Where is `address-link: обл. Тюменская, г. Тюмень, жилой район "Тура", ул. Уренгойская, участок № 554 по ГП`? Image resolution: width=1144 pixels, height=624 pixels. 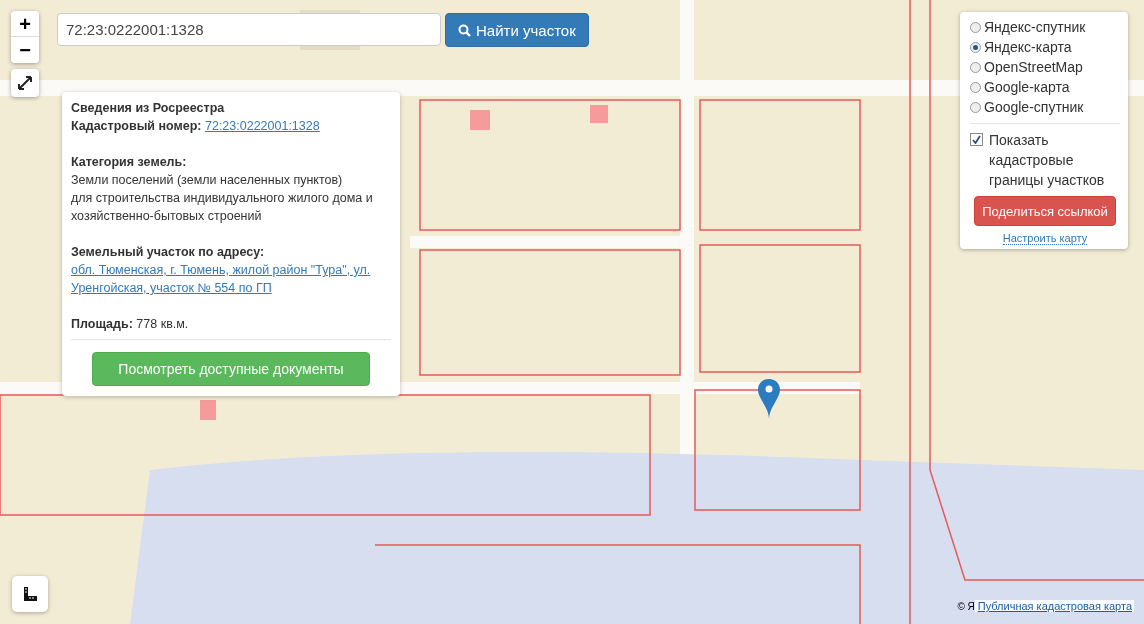 address-link: обл. Тюменская, г. Тюмень, жилой район "Тура", ул. Уренгойская, участок № 554 по ГП is located at coordinates (231, 279).